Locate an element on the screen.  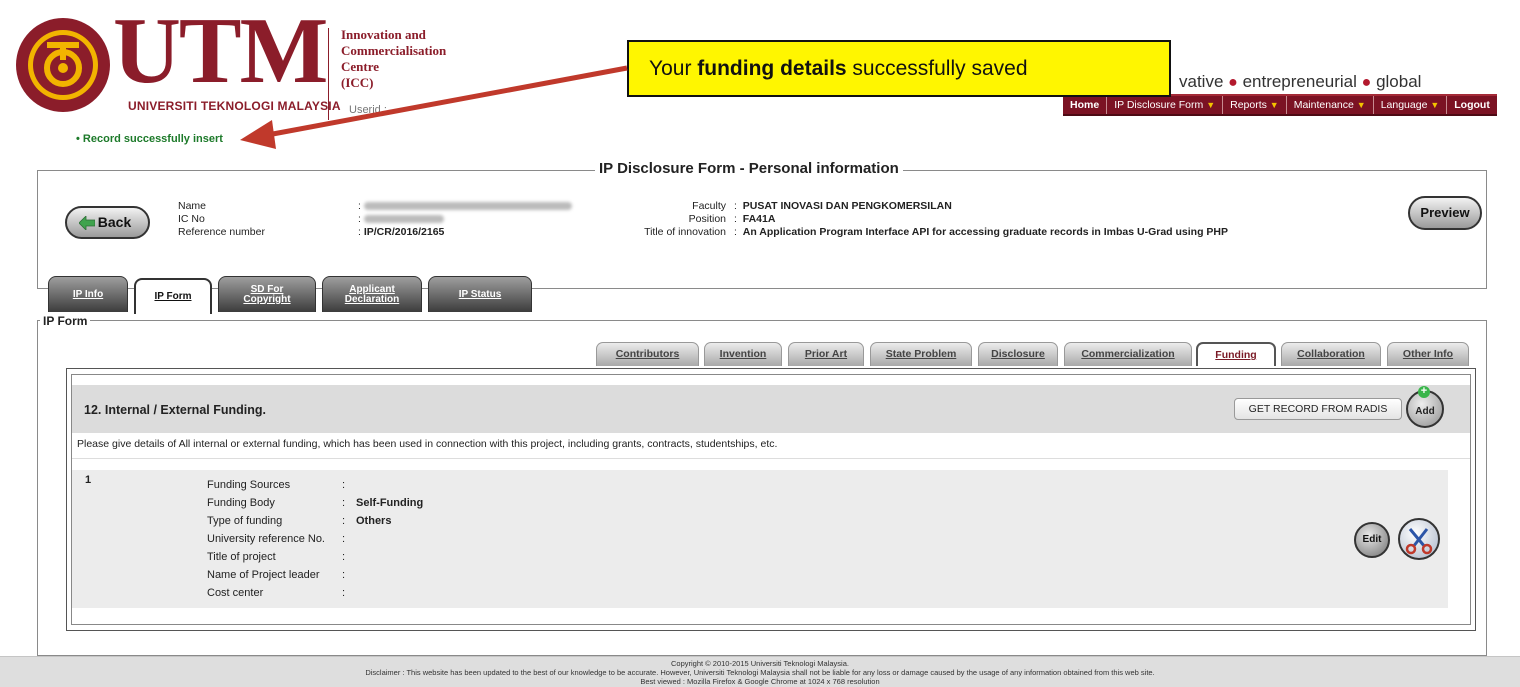
university-ref-label: University reference No. is located at coordinates (266, 539).